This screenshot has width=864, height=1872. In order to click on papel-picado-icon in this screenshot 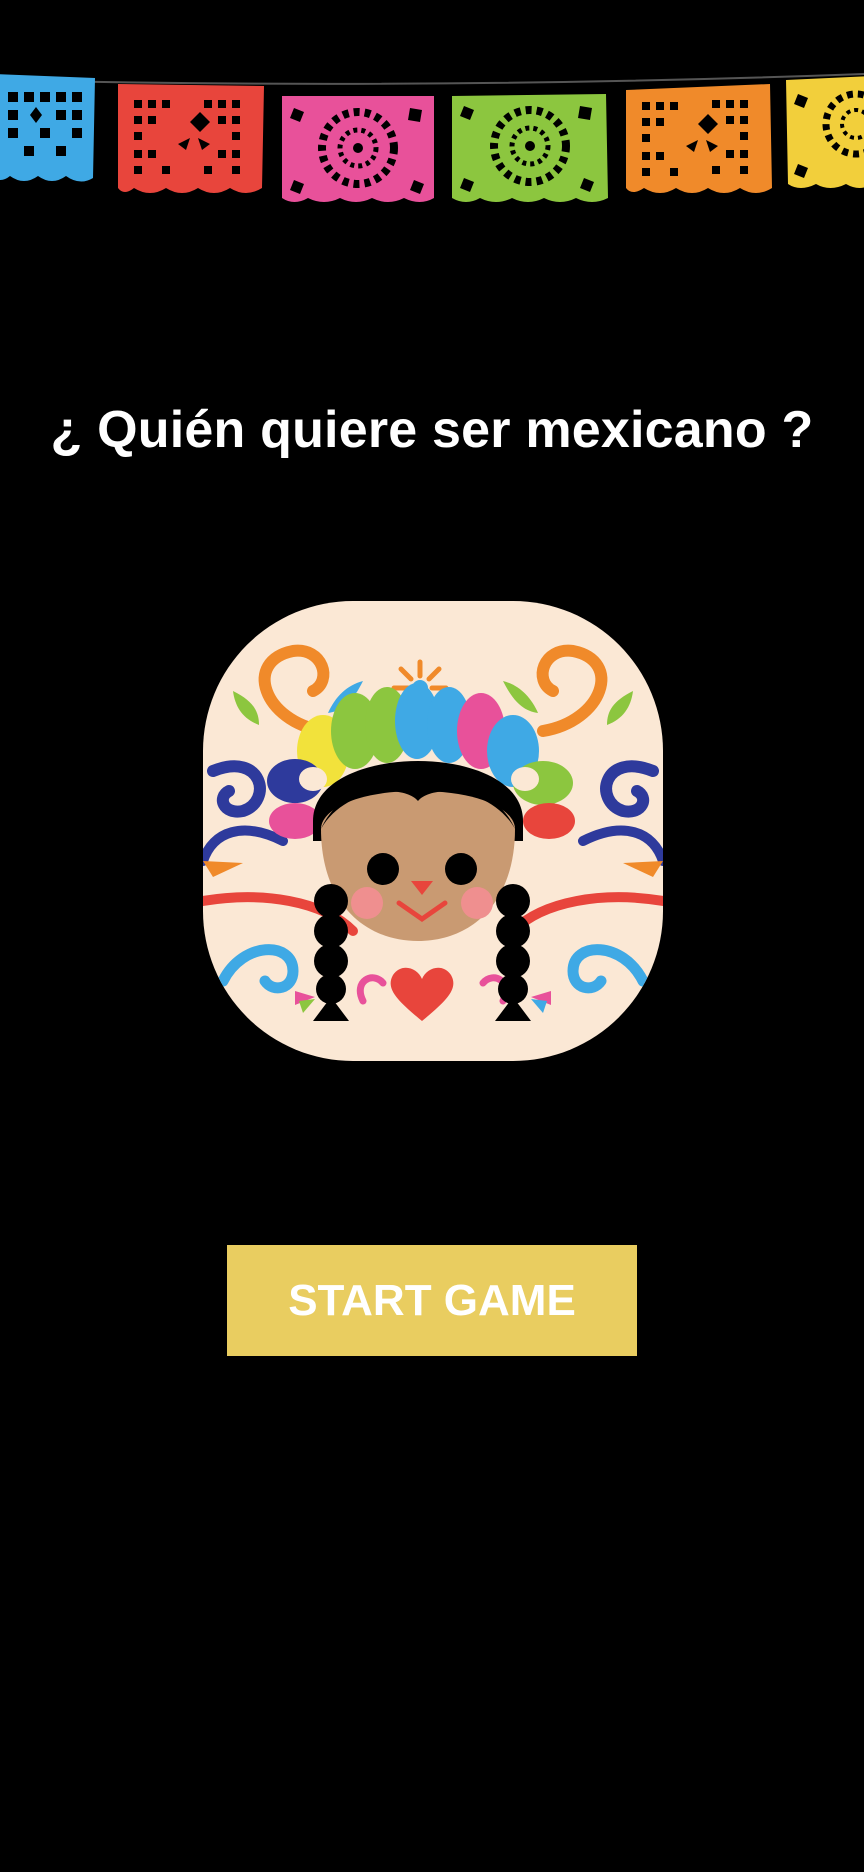, I will do `click(432, 137)`.